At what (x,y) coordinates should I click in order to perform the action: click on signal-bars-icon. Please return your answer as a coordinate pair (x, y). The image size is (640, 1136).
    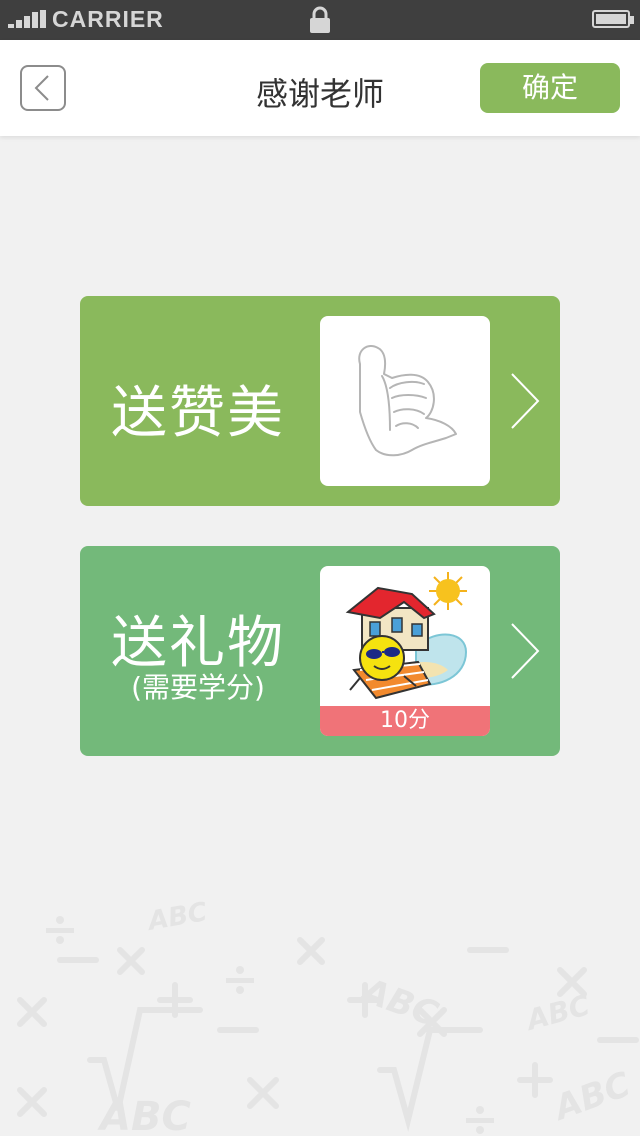
    Looking at the image, I should click on (28, 19).